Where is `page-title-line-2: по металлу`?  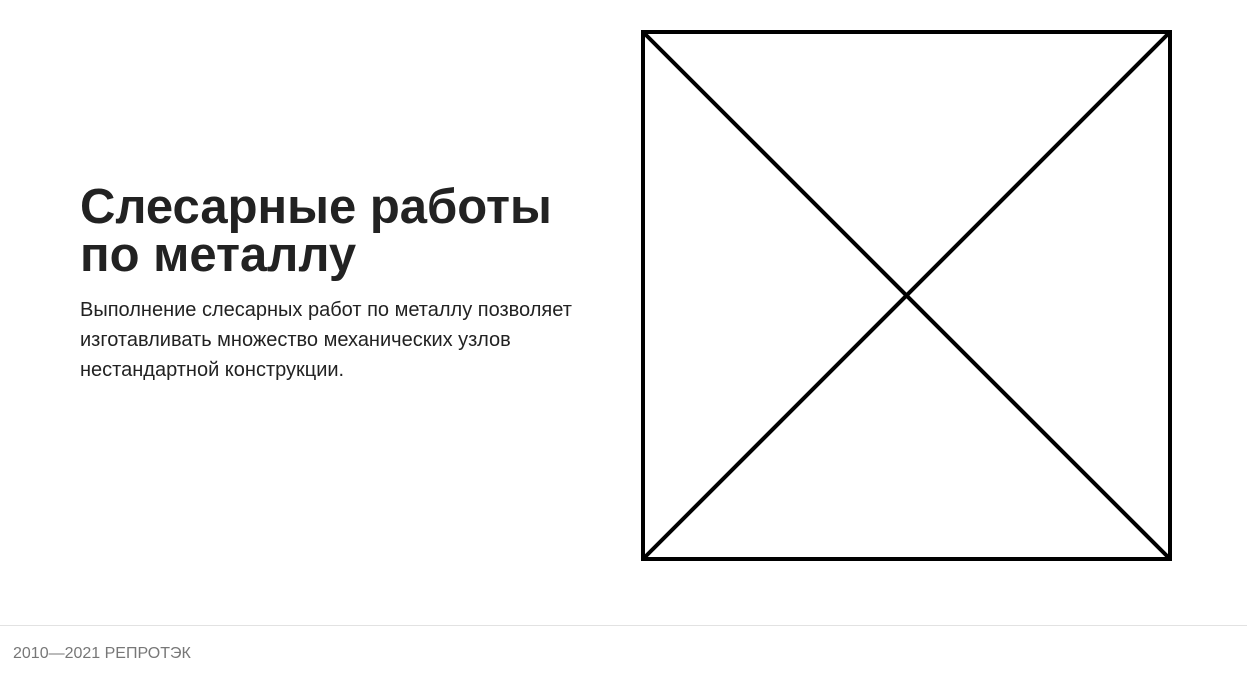
page-title-line-2: по металлу is located at coordinates (218, 255).